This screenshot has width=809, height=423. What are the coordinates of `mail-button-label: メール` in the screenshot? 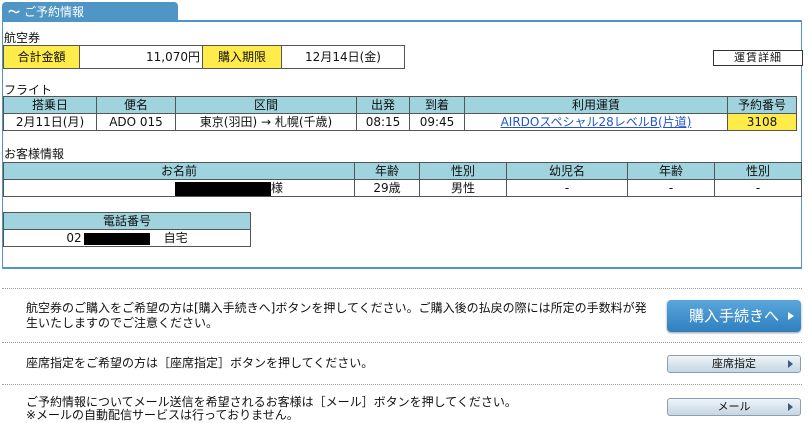 It's located at (734, 406).